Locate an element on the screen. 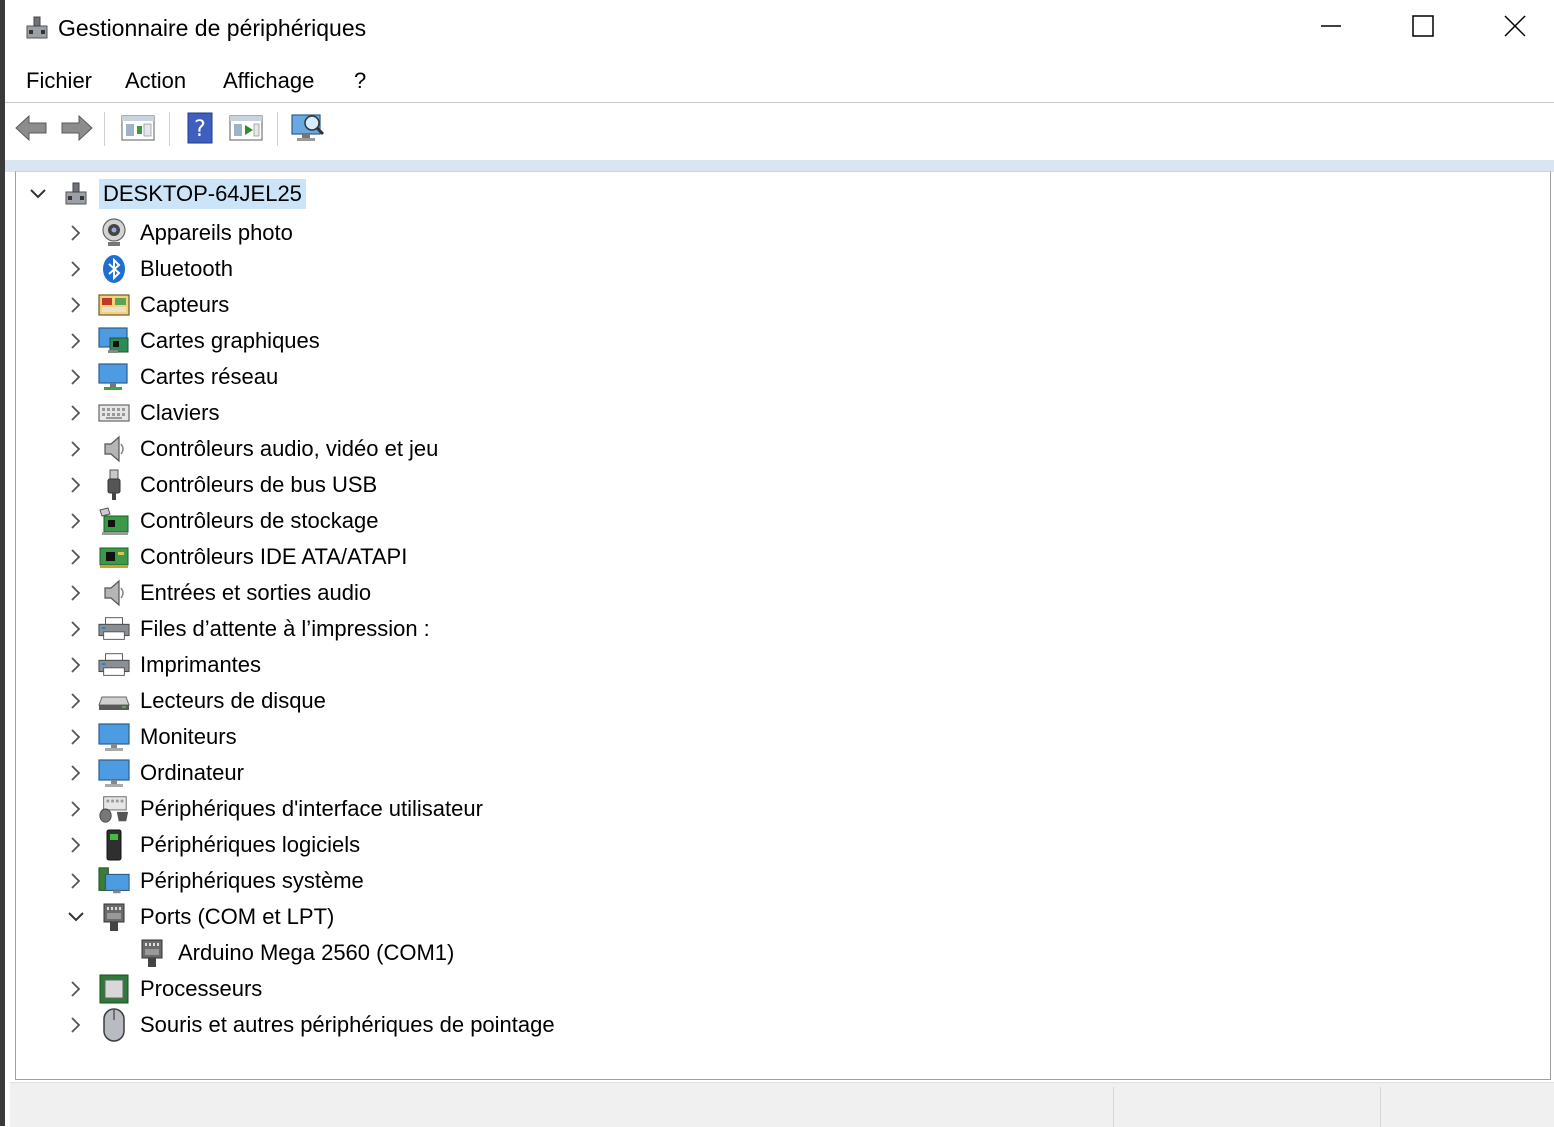 The image size is (1554, 1127). update-driver-button is located at coordinates (246, 128).